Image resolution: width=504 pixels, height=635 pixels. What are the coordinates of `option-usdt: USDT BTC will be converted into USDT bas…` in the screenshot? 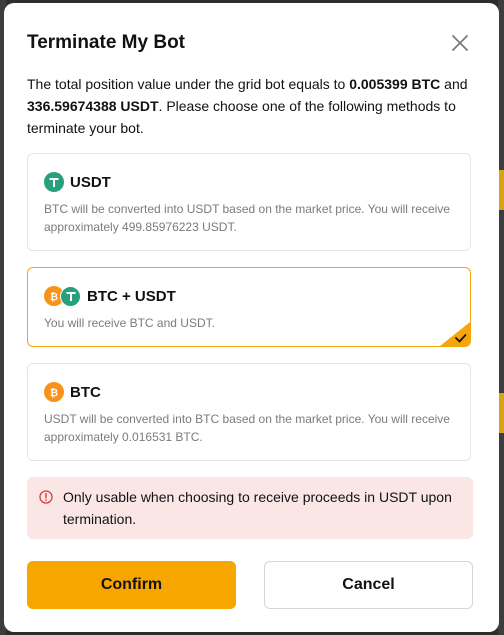 It's located at (249, 202).